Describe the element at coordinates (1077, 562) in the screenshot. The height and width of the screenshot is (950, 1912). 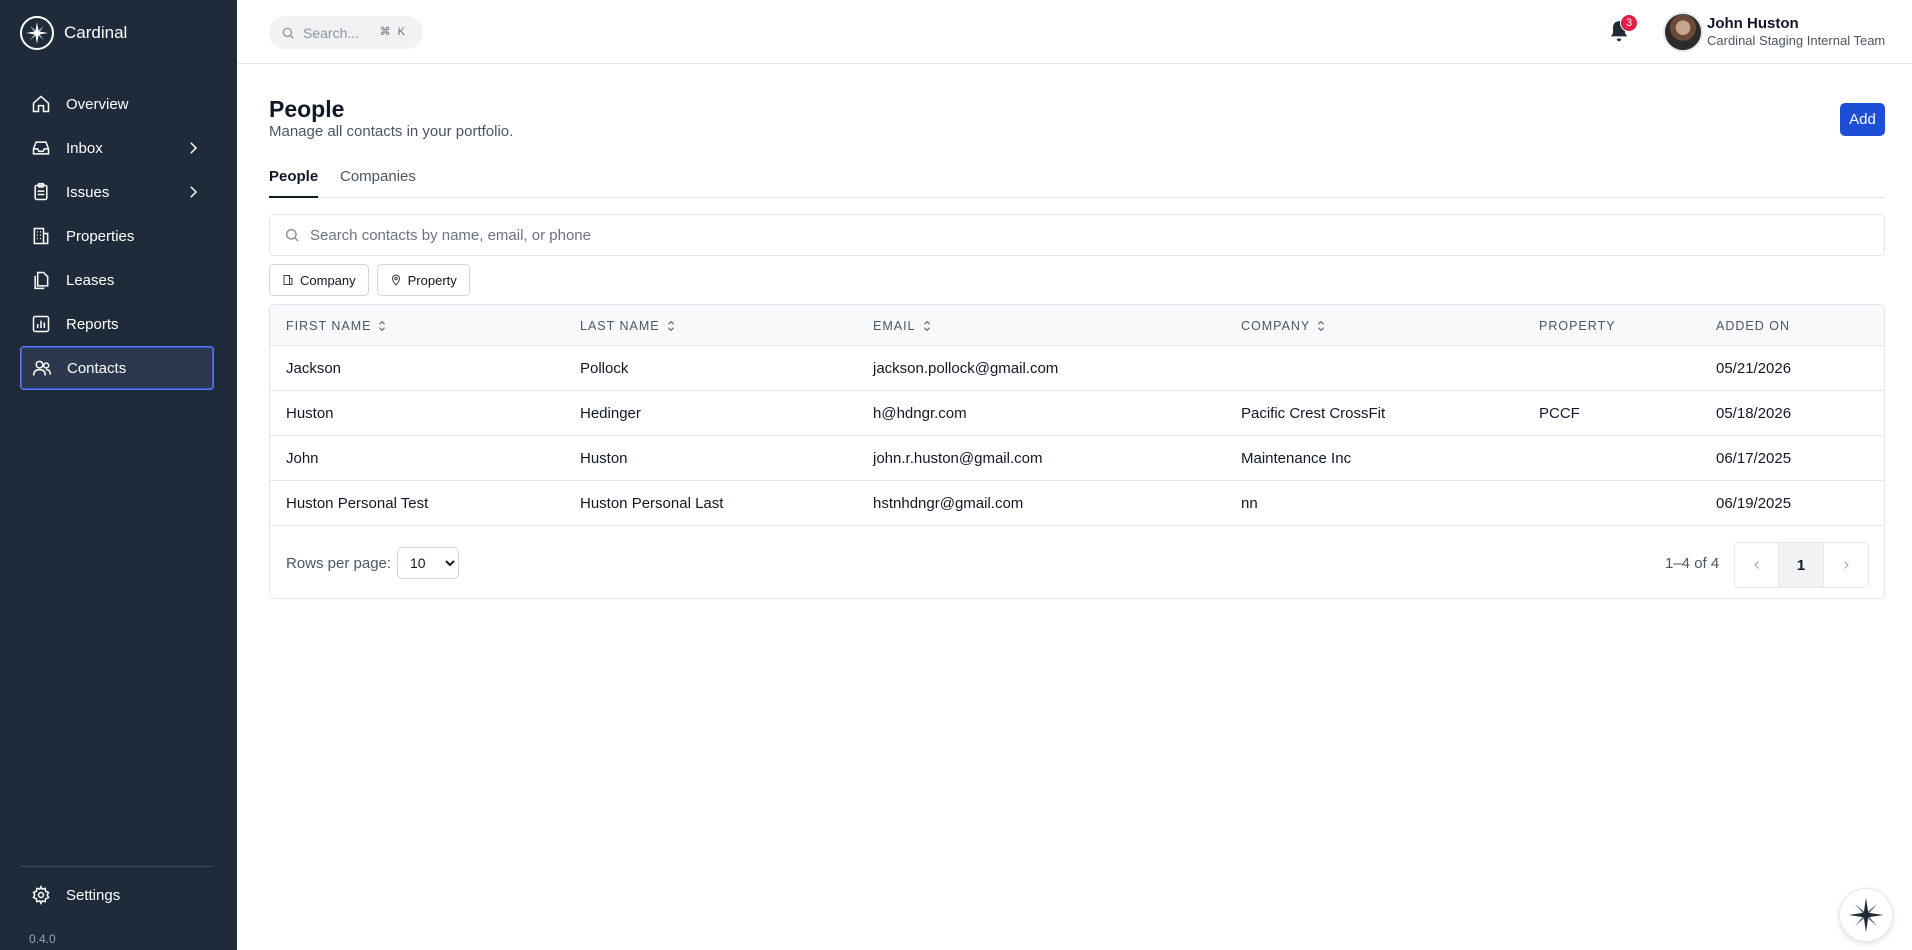
I see `table-footer: Rows per page: 10 1–4 of 4 1` at that location.